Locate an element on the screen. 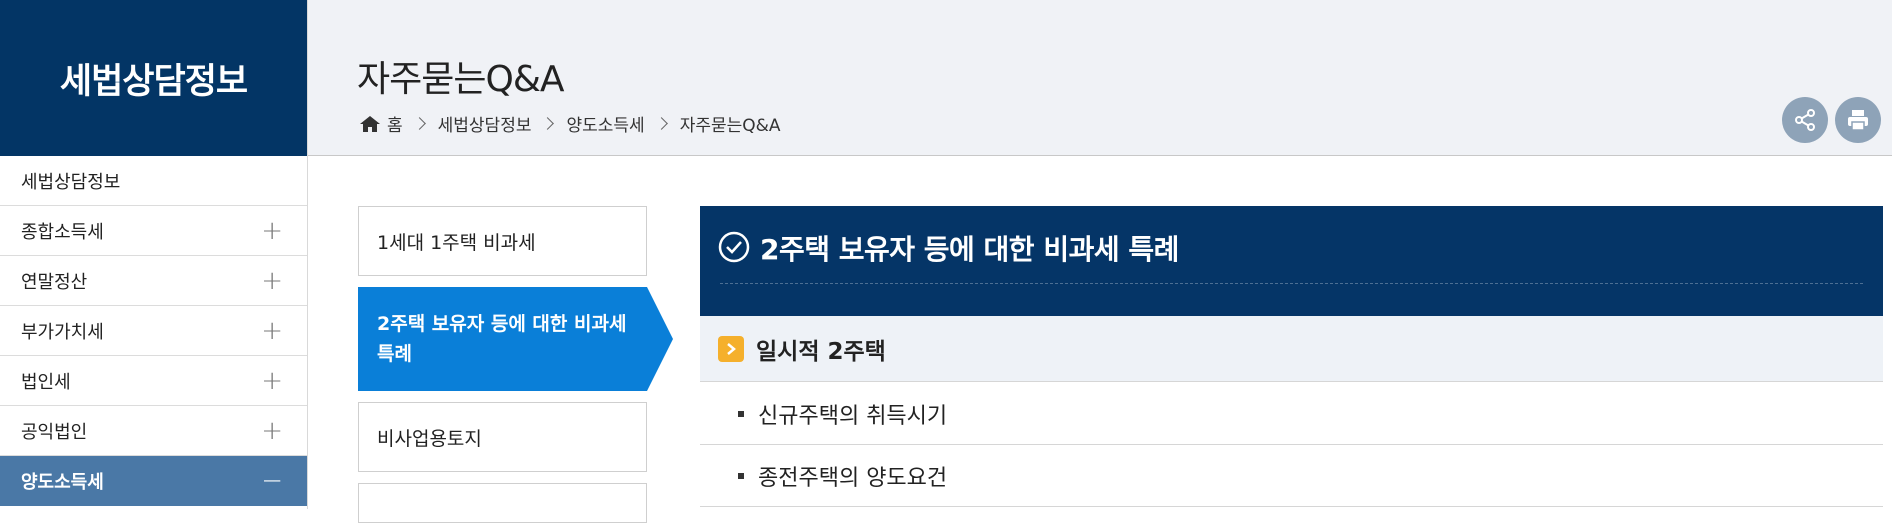 Image resolution: width=1892 pixels, height=523 pixels. breadcrumb-home-label: 홈 is located at coordinates (395, 126).